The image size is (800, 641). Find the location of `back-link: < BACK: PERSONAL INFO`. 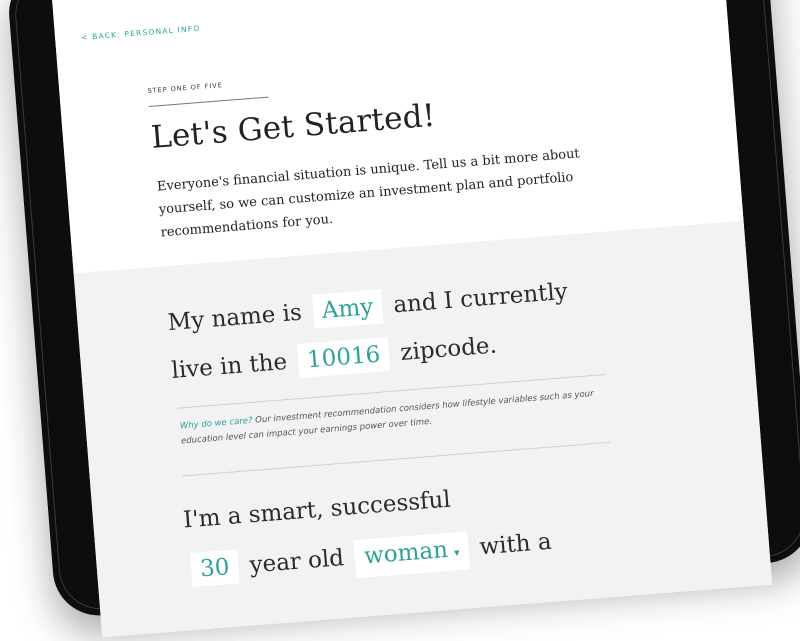

back-link: < BACK: PERSONAL INFO is located at coordinates (141, 33).